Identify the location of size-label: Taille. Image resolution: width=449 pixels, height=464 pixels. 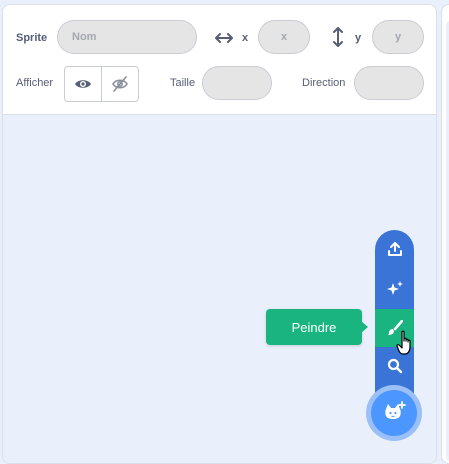
(183, 83).